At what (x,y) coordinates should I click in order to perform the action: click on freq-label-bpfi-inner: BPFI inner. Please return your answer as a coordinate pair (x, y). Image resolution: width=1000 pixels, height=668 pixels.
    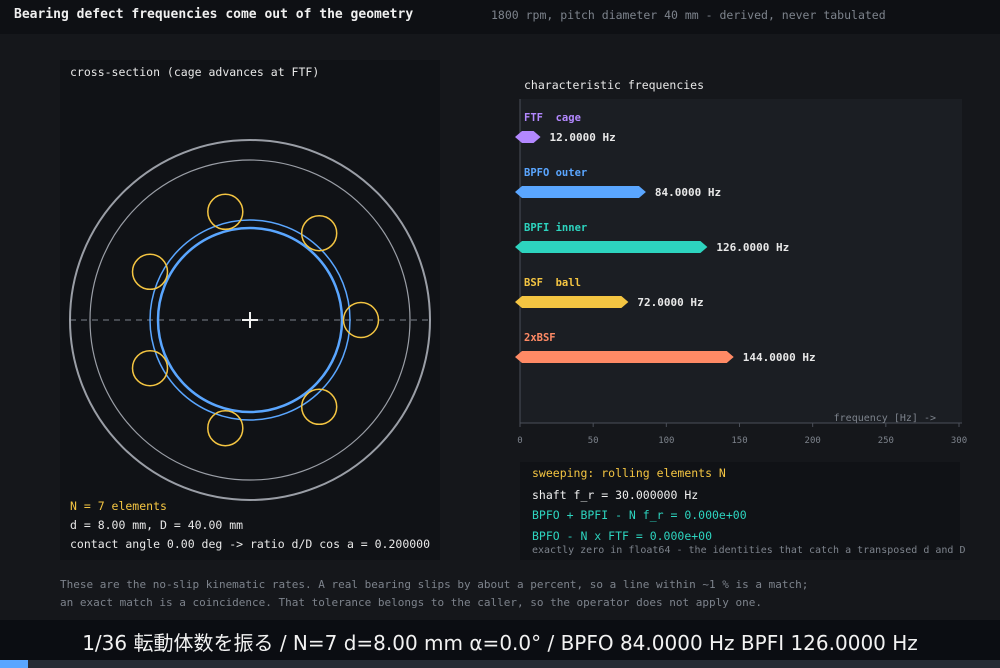
    Looking at the image, I should click on (555, 228).